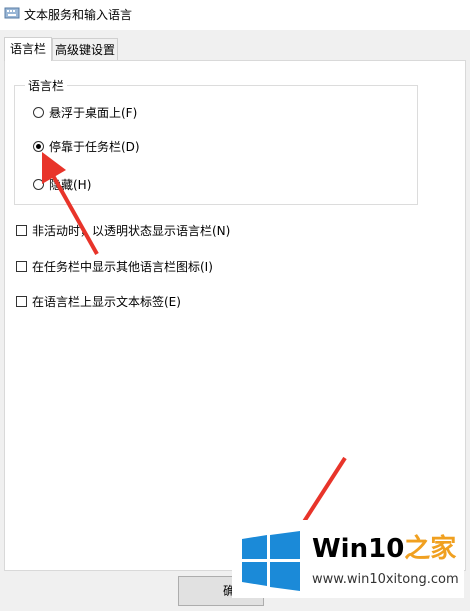 The width and height of the screenshot is (470, 611). I want to click on watermark: Win10之家 www.win10xitong.com, so click(348, 559).